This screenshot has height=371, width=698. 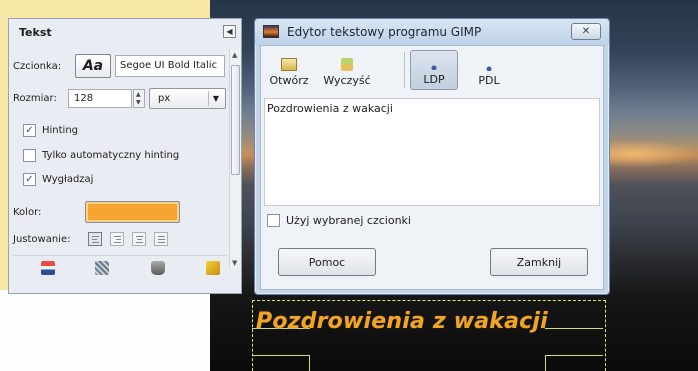 I want to click on unit-value: px, so click(x=164, y=98).